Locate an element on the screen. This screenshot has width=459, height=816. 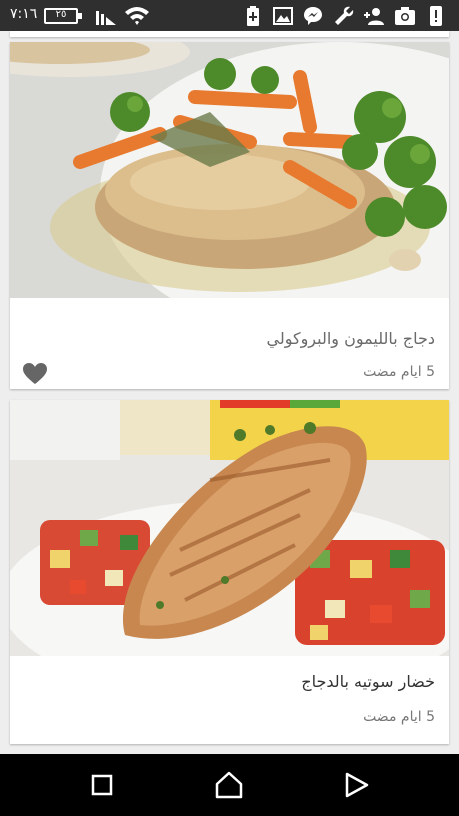
home-button is located at coordinates (229, 785).